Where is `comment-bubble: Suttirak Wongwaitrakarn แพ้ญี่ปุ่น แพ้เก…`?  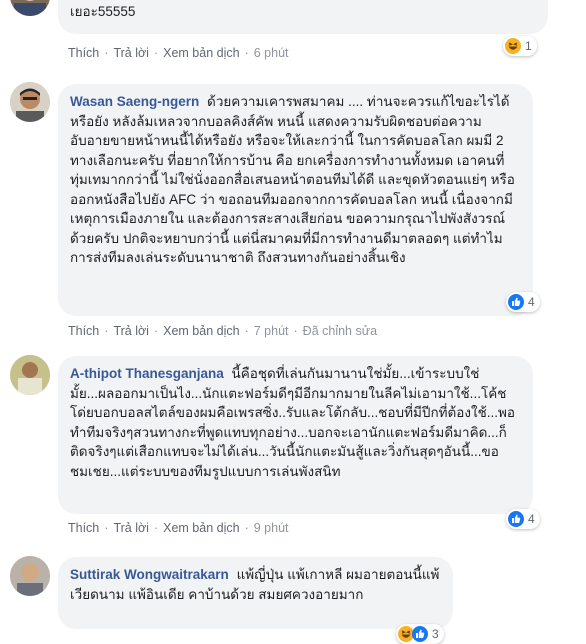
comment-bubble: Suttirak Wongwaitrakarn แพ้ญี่ปุ่น แพ้เก… is located at coordinates (255, 593).